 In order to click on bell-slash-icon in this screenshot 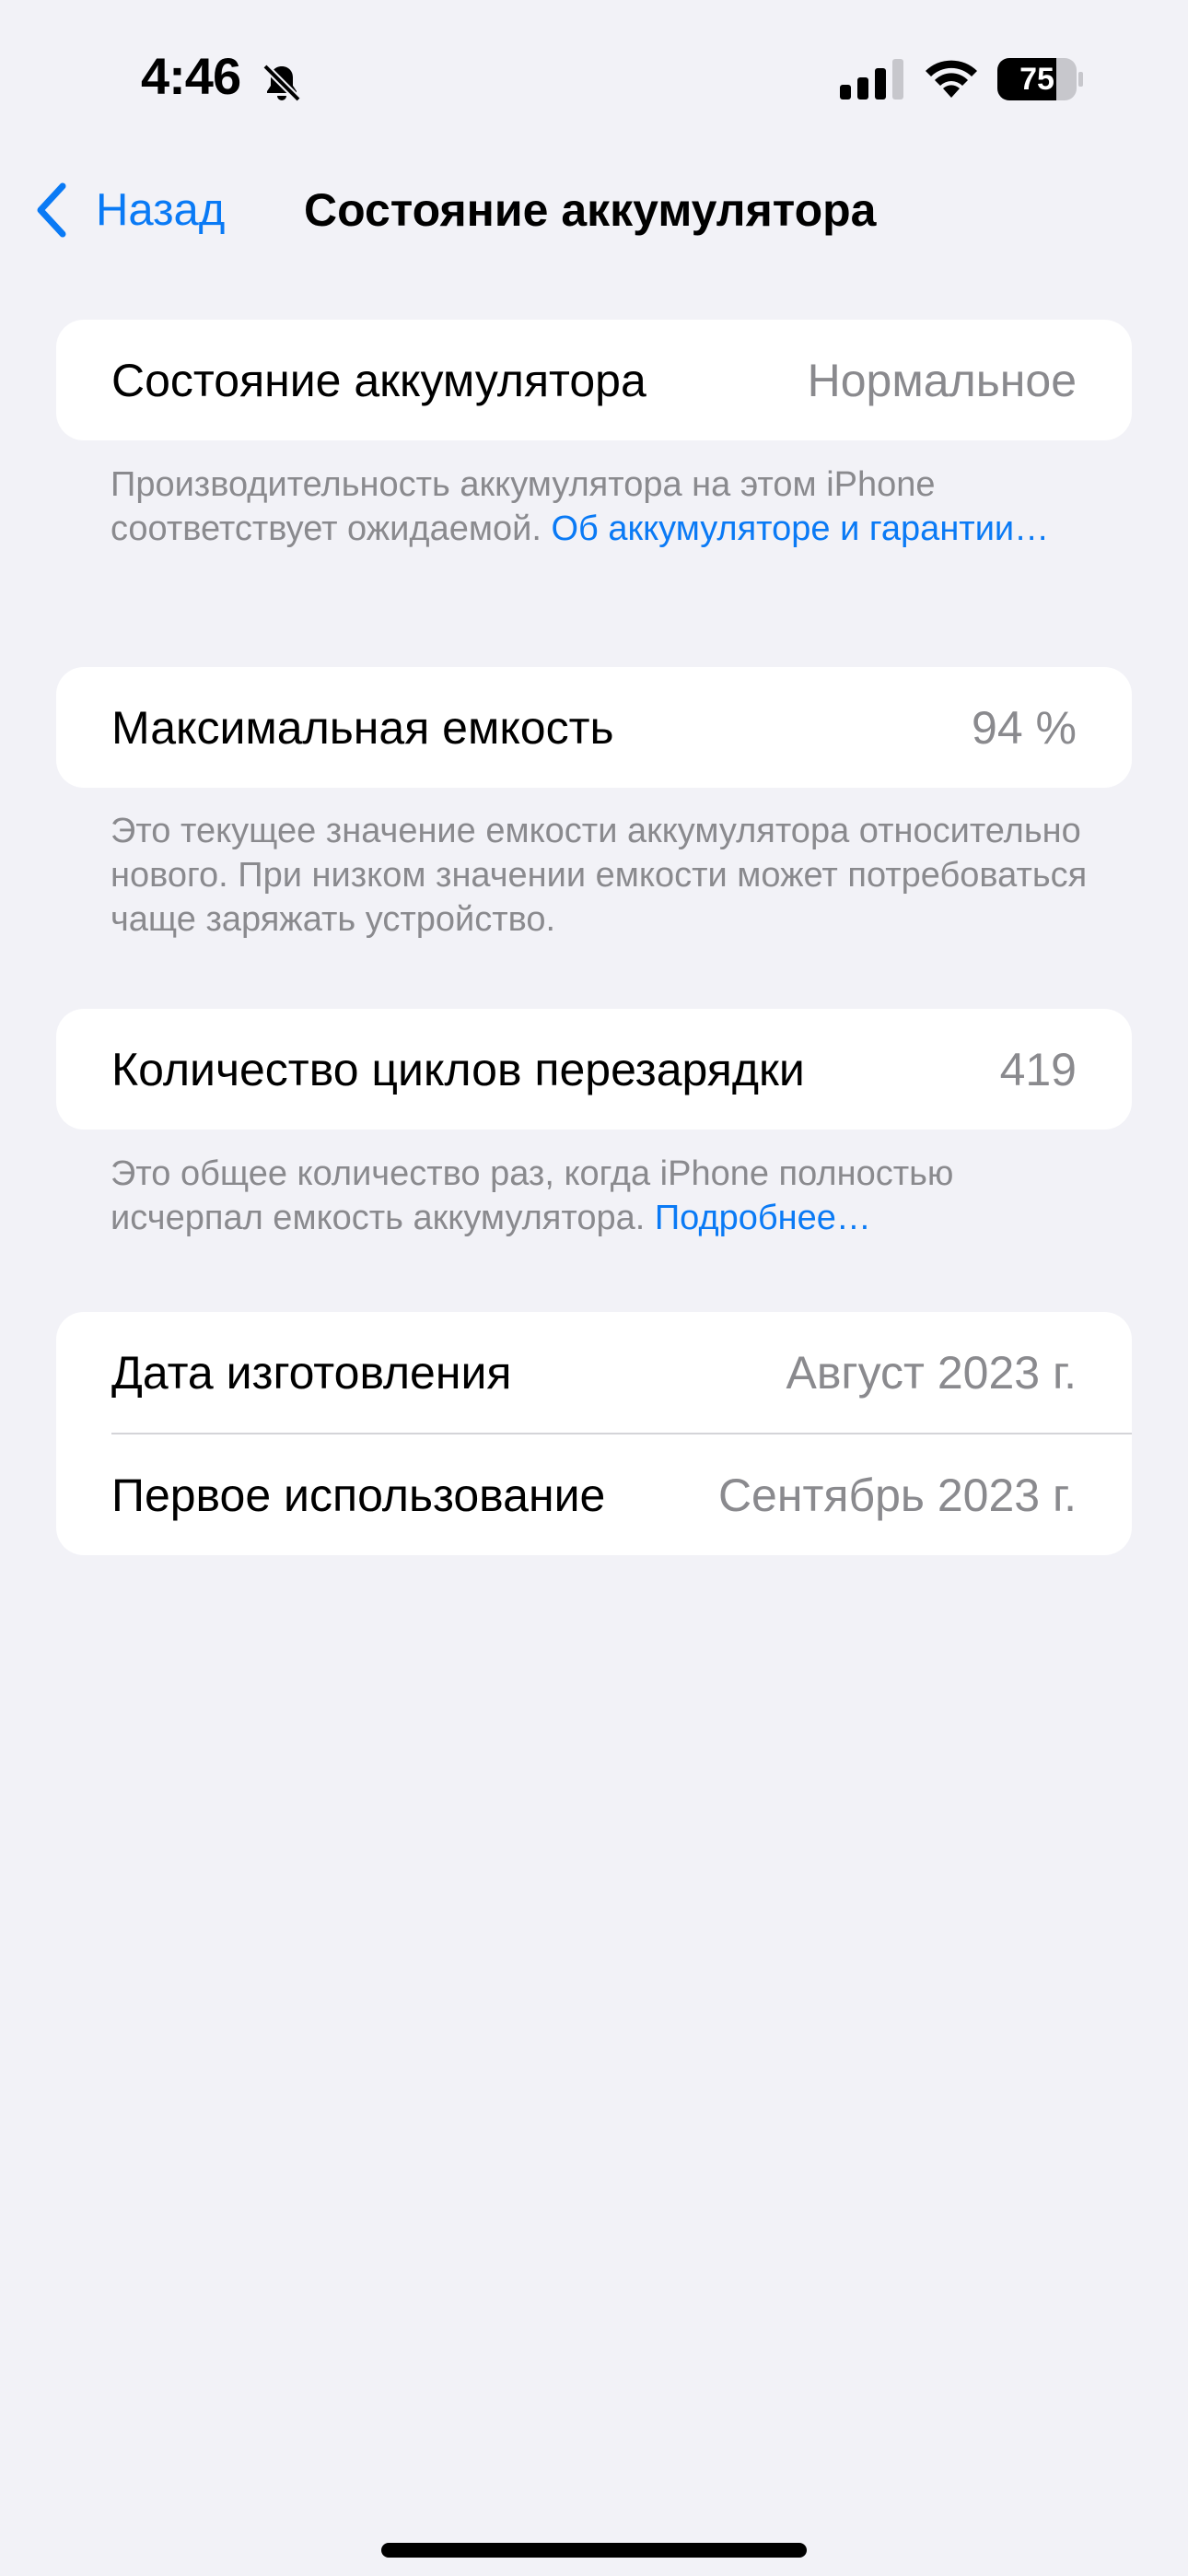, I will do `click(281, 83)`.